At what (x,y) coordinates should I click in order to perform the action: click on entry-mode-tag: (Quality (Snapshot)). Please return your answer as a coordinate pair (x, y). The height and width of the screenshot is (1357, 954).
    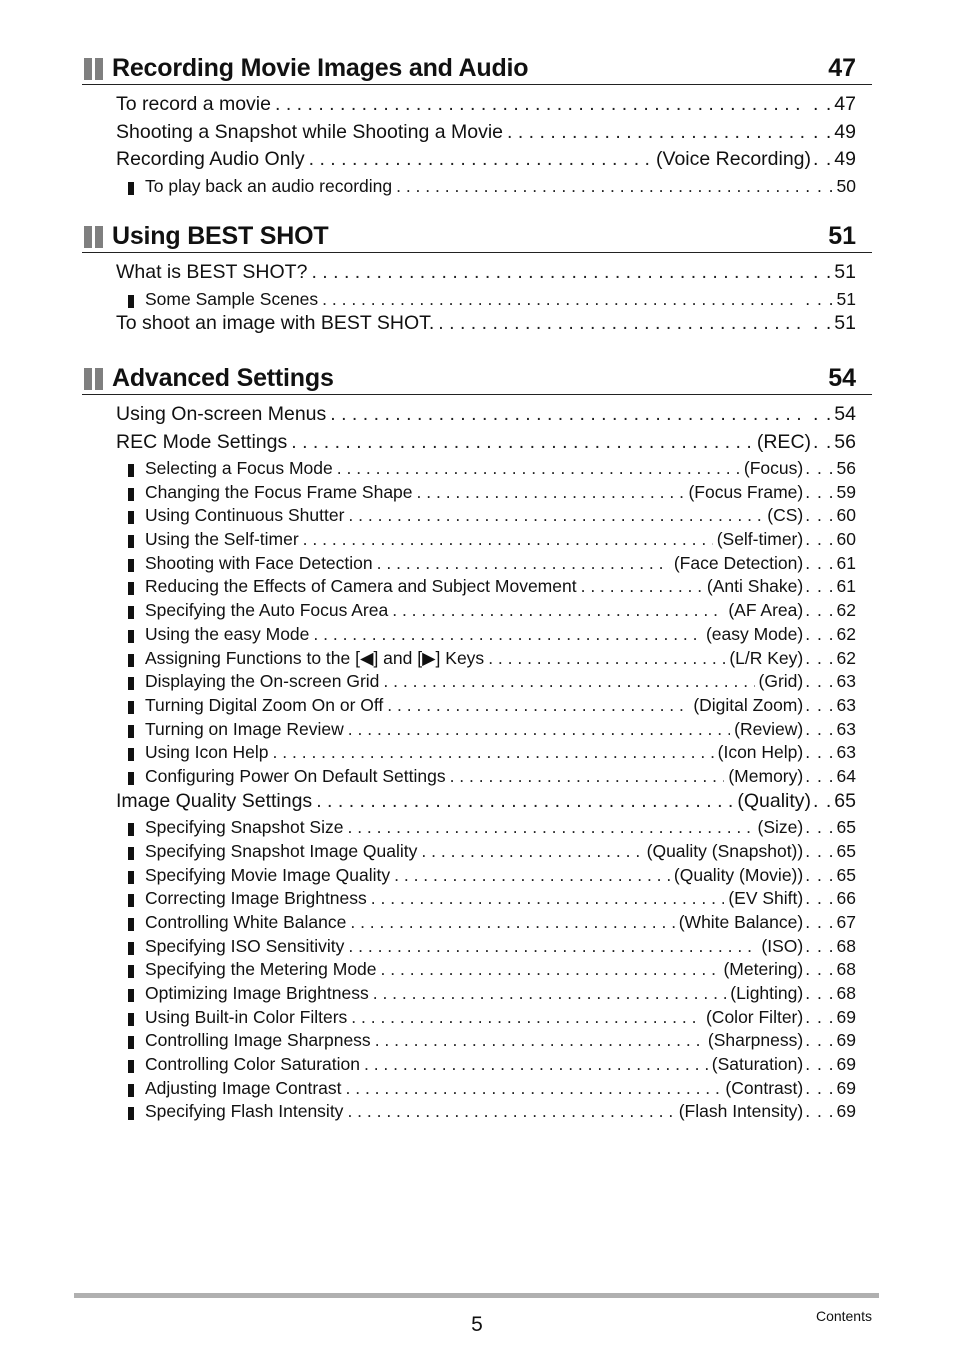
    Looking at the image, I should click on (725, 850).